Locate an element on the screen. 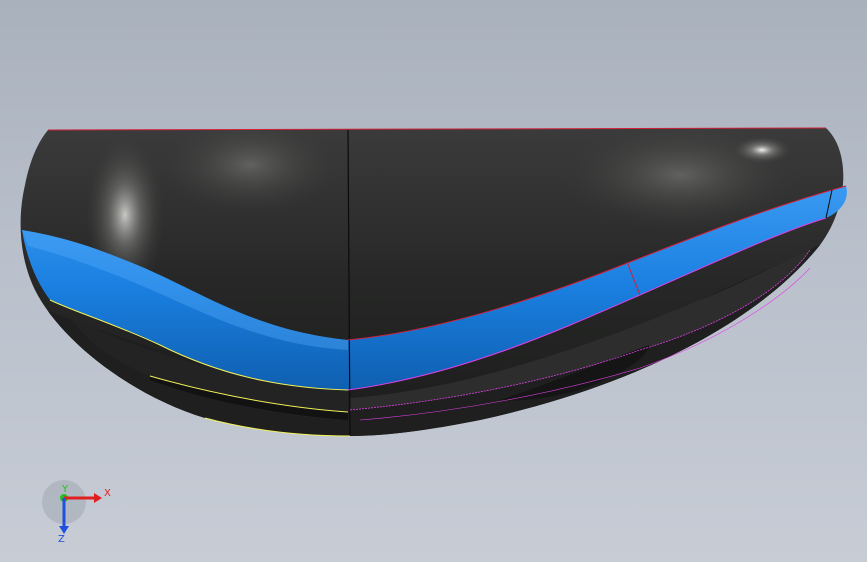 The width and height of the screenshot is (867, 562). triad-label-x: X is located at coordinates (107, 493).